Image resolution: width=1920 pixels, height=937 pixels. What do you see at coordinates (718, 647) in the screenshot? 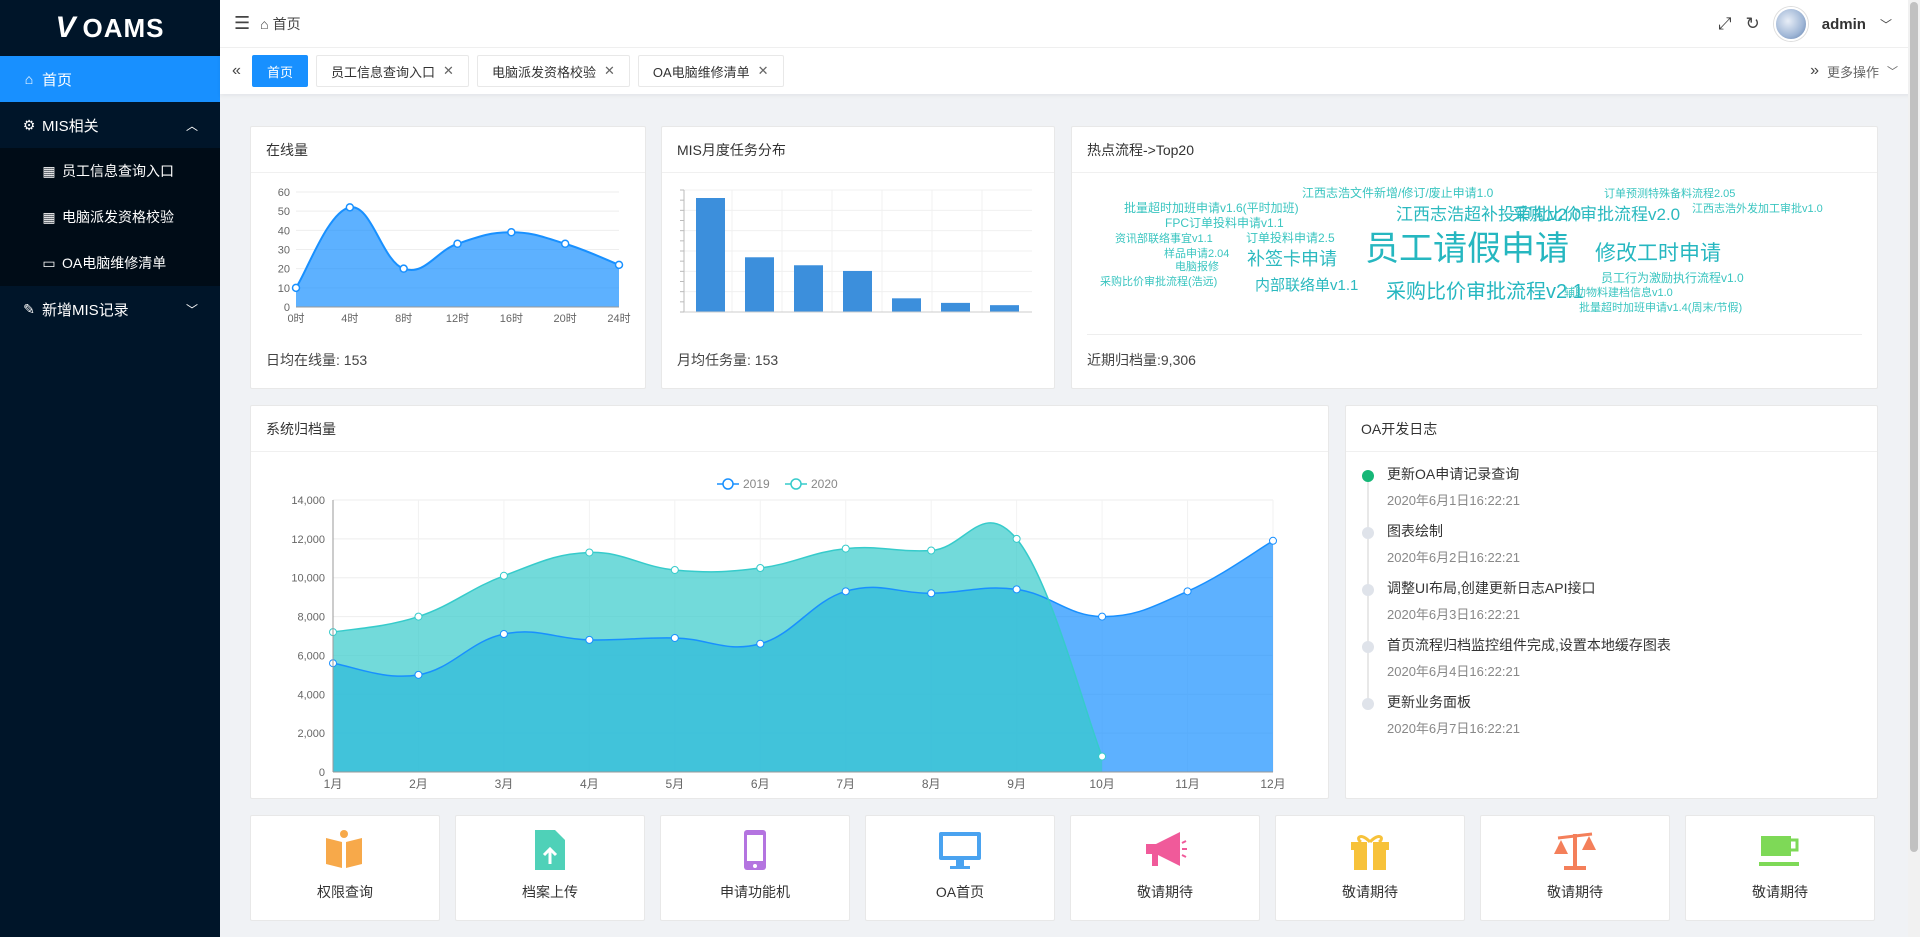
I see `series-2020-area` at bounding box center [718, 647].